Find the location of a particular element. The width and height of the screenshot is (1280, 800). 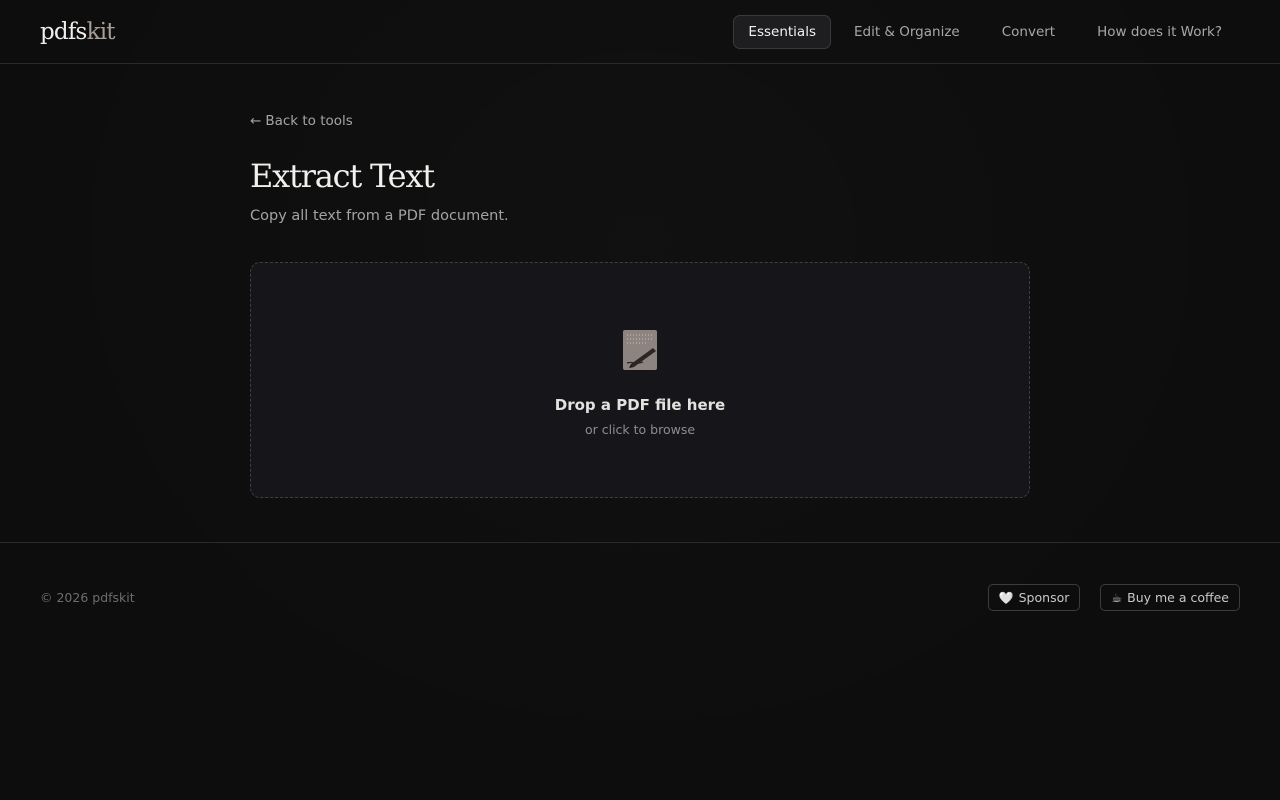

footer-links: 🤍 Sponsor ☕ Buy me a coffee is located at coordinates (1113, 597).